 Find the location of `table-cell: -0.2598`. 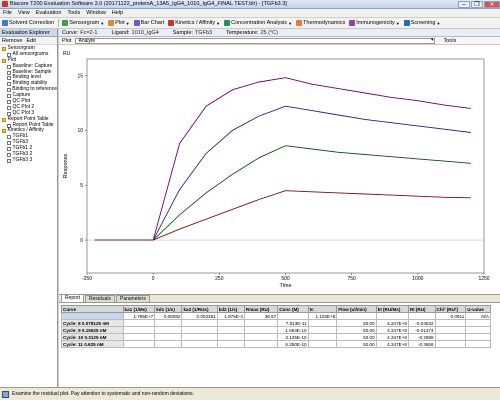

table-cell: -0.2598 is located at coordinates (421, 337).